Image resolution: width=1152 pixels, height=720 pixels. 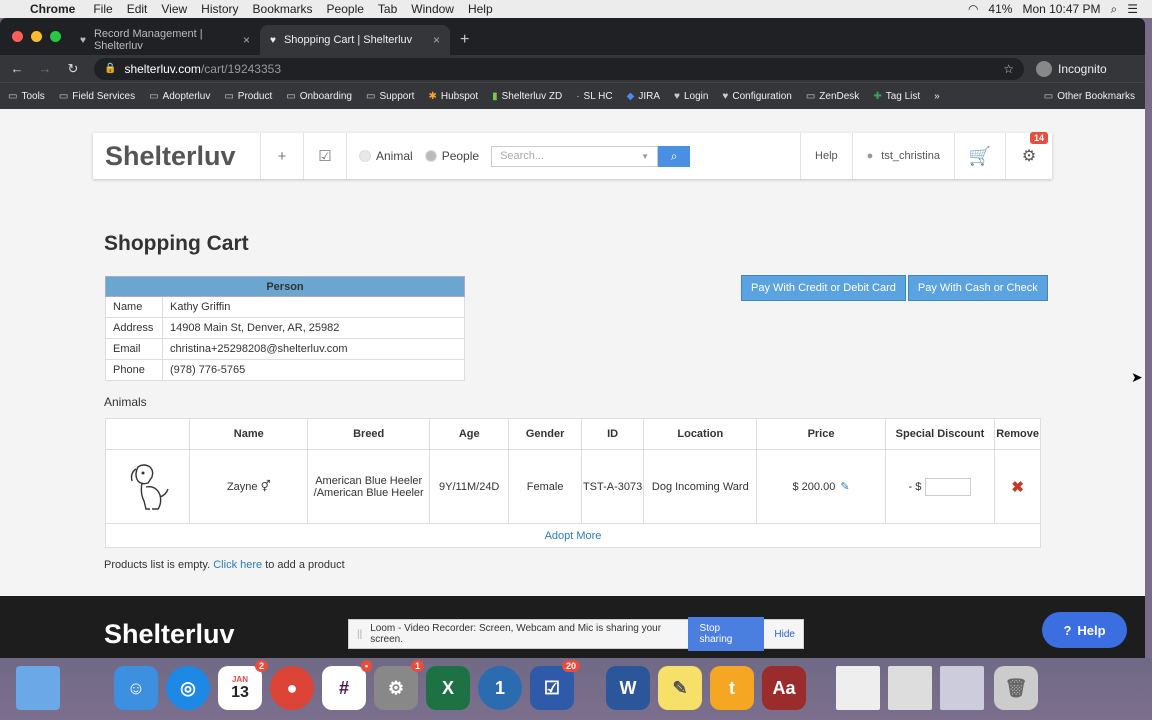 I want to click on screenshot-thumbnail-icon, so click(x=910, y=688).